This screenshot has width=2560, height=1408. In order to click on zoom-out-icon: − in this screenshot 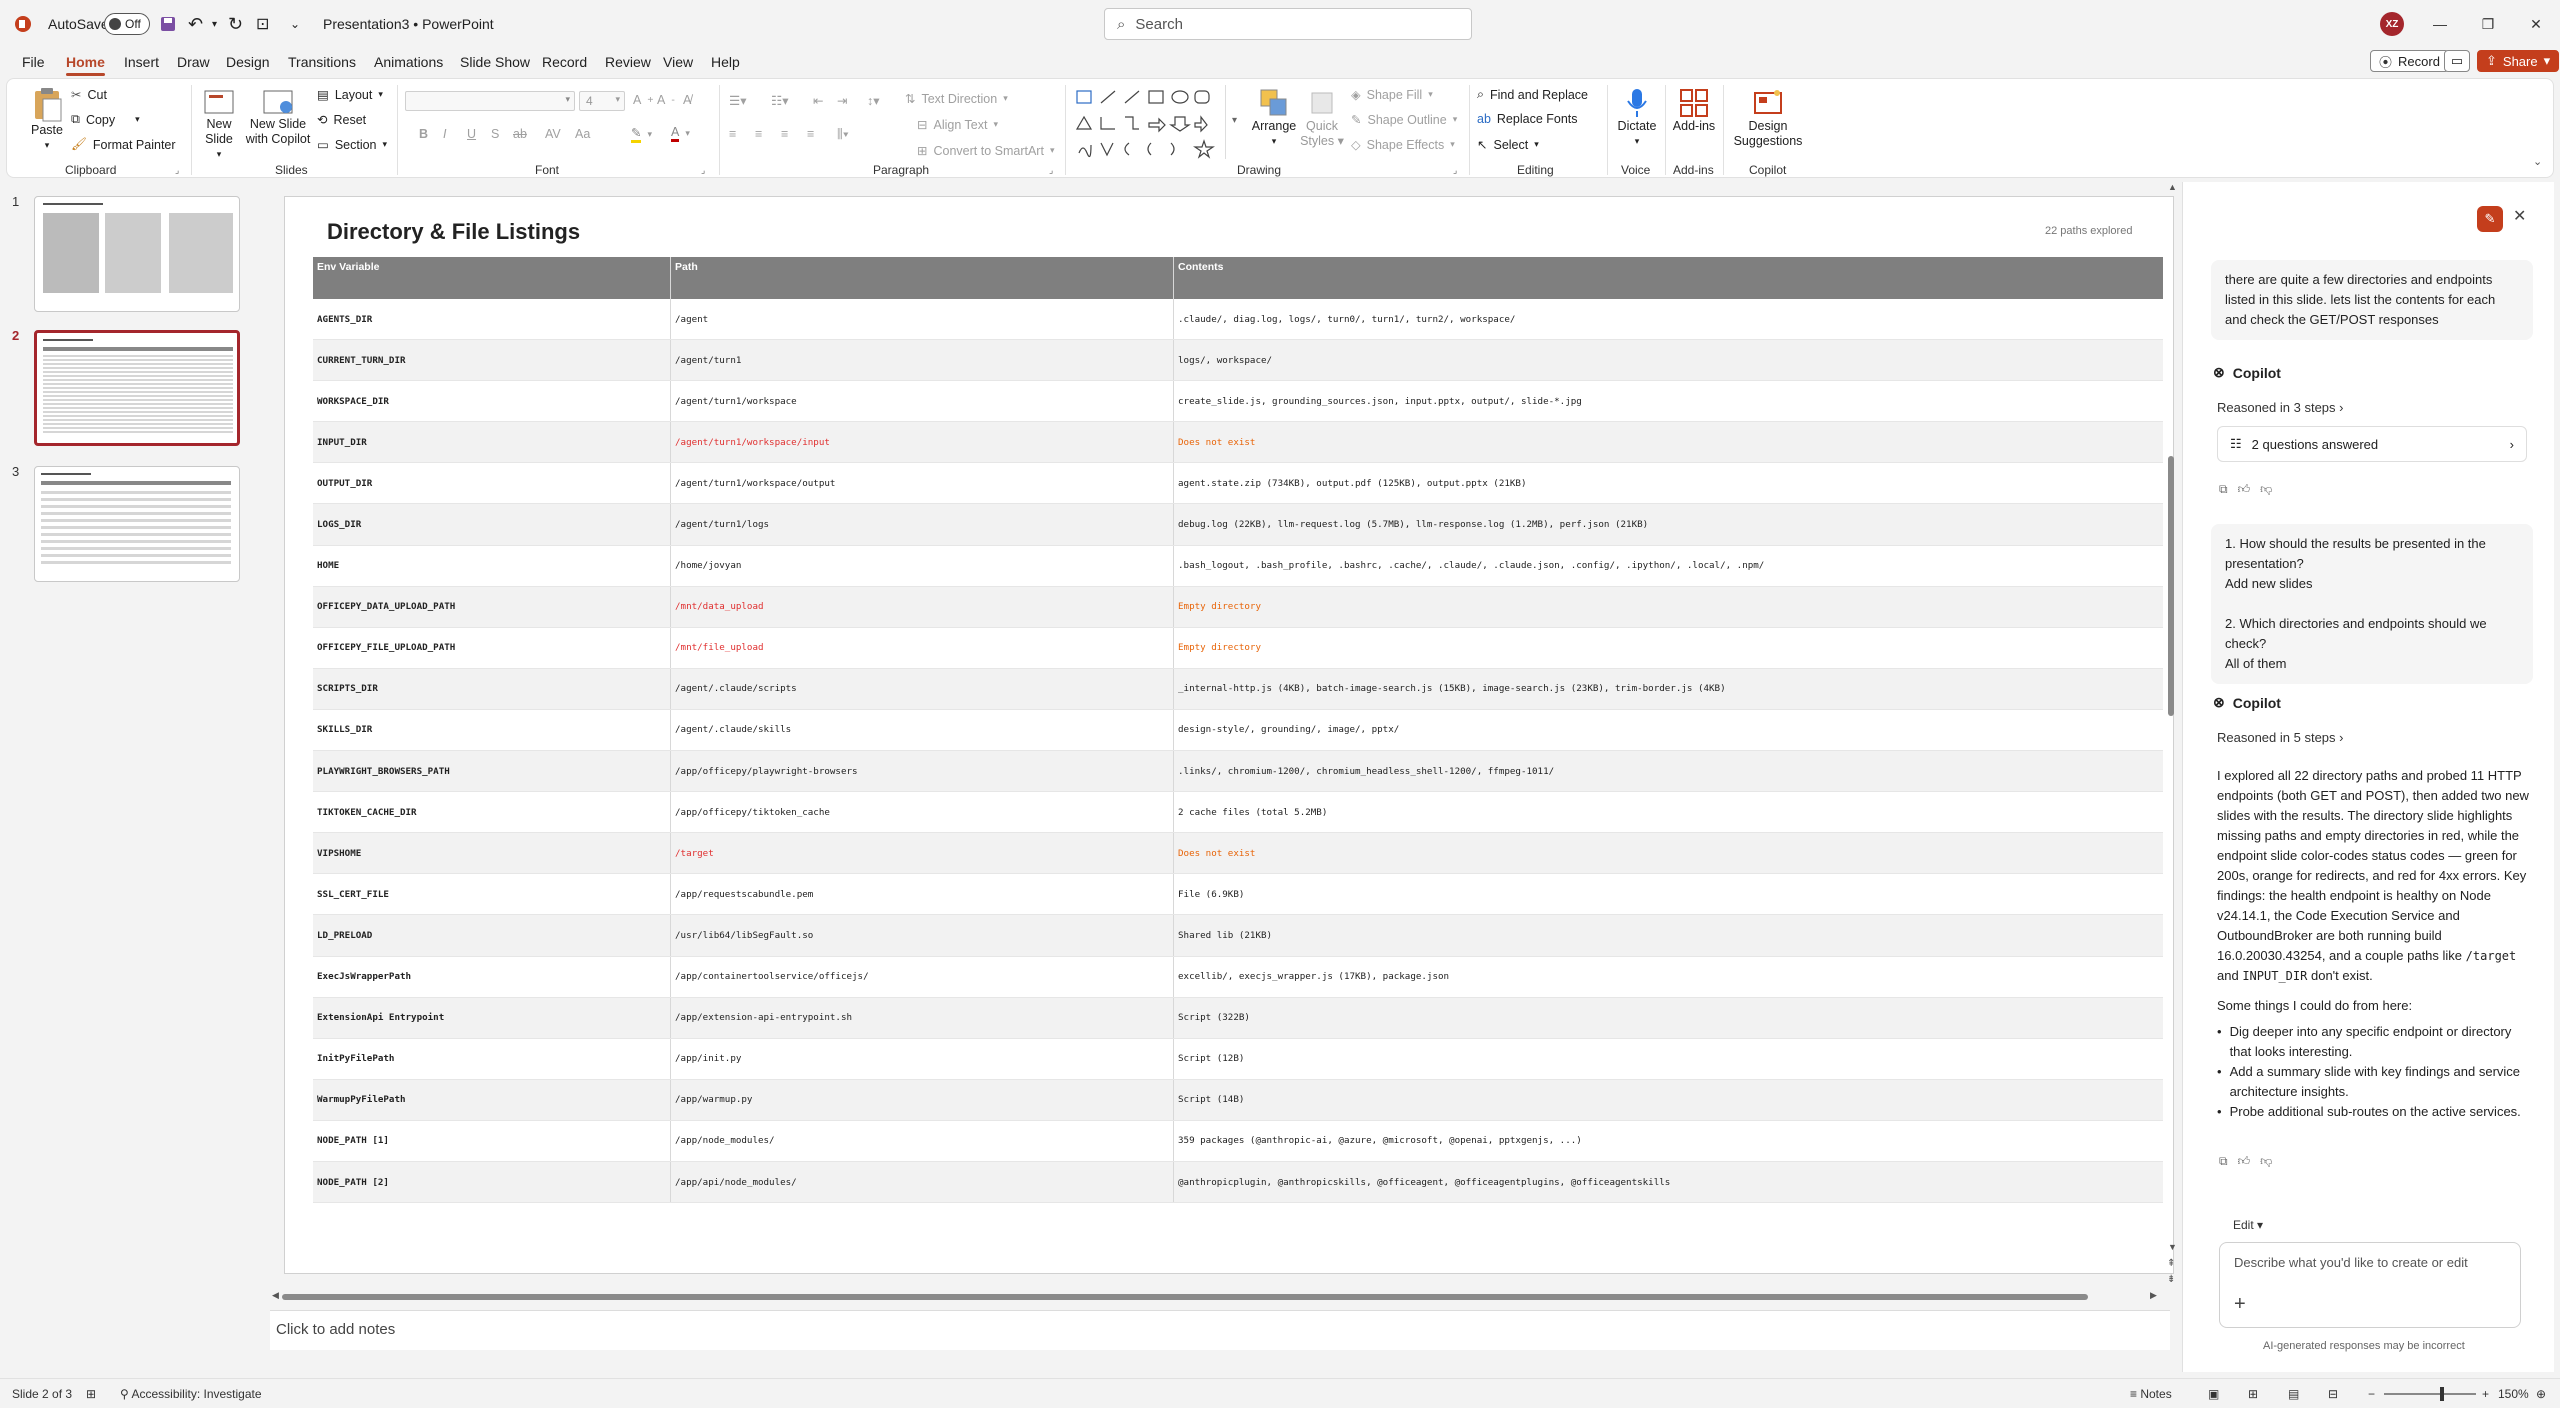, I will do `click(2371, 1394)`.